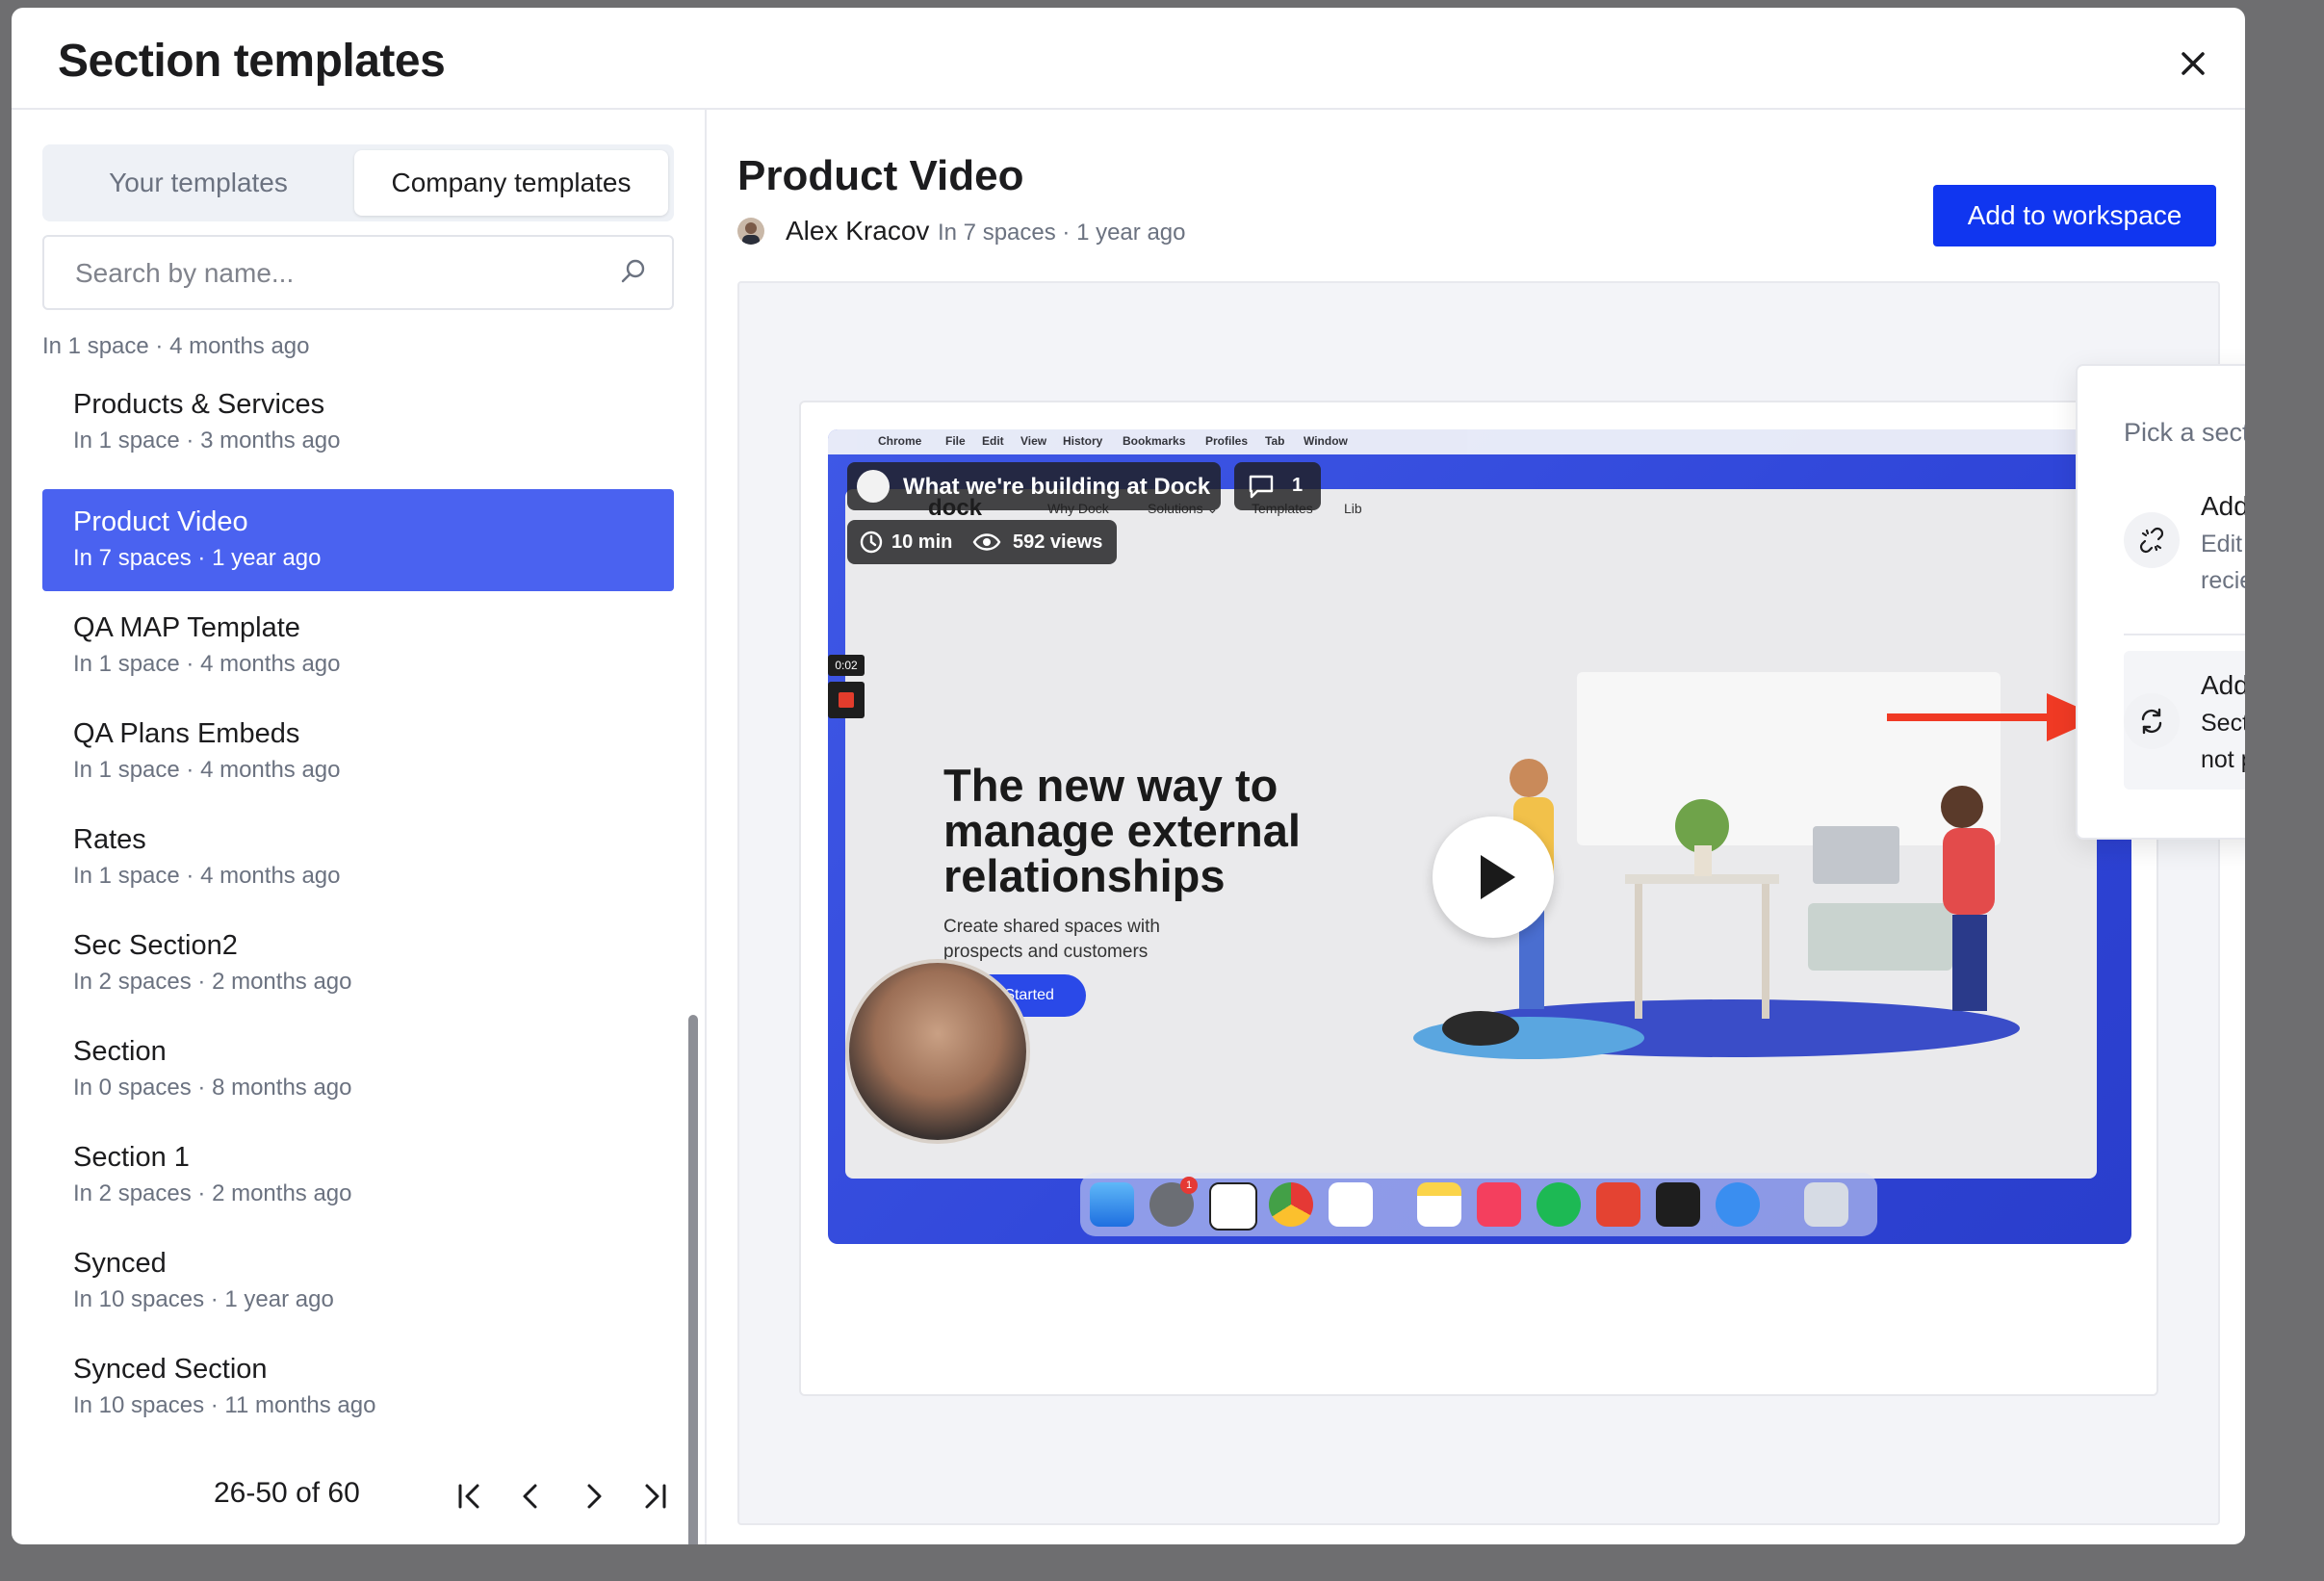 This screenshot has width=2324, height=1581. I want to click on menu-item: Profiles, so click(1227, 441).